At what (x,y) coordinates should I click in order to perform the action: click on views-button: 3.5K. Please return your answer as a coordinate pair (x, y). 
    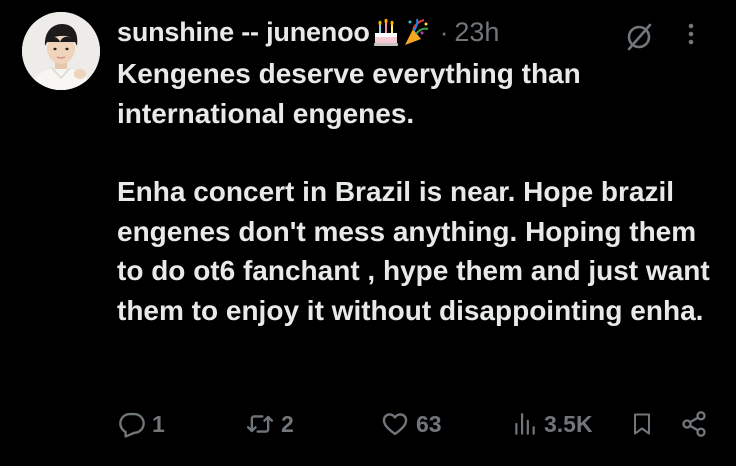
    Looking at the image, I should click on (552, 424).